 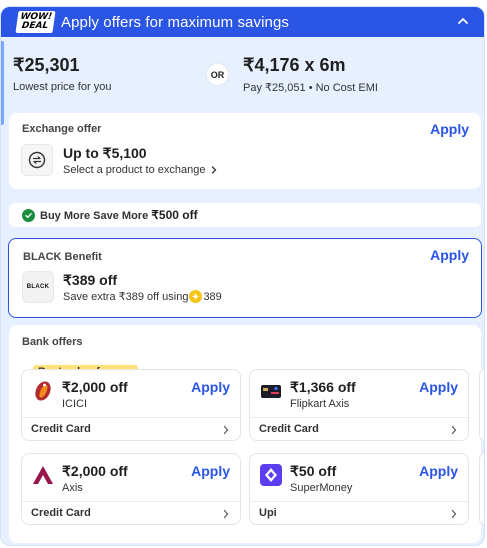 I want to click on black-sub: Save extra ₹389 off using 389, so click(x=142, y=296).